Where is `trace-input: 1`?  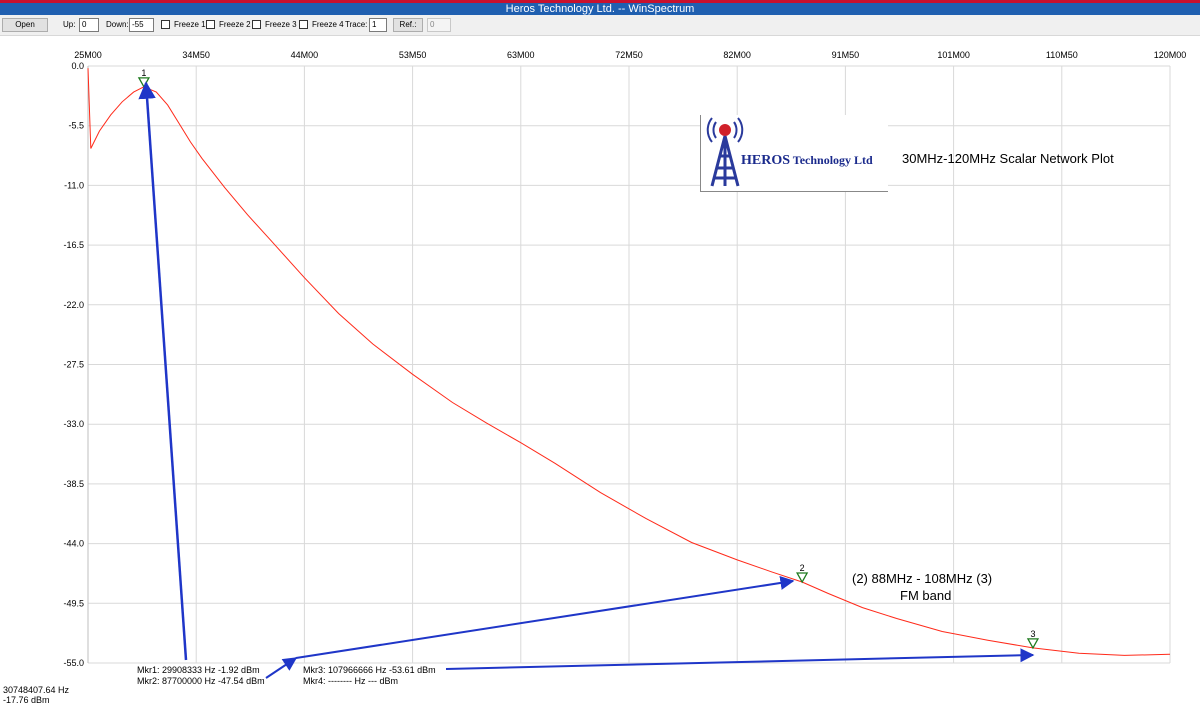 trace-input: 1 is located at coordinates (378, 25).